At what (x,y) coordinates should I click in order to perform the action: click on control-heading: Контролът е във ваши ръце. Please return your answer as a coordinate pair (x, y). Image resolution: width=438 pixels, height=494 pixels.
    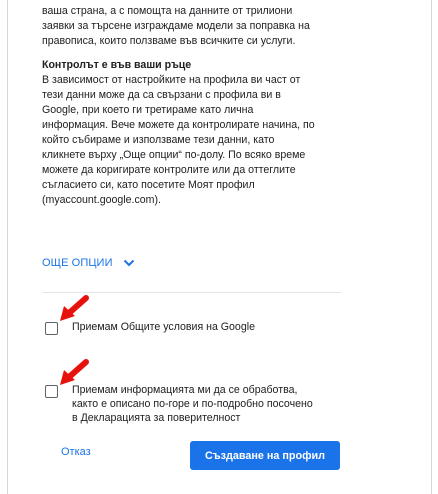
    Looking at the image, I should click on (117, 65).